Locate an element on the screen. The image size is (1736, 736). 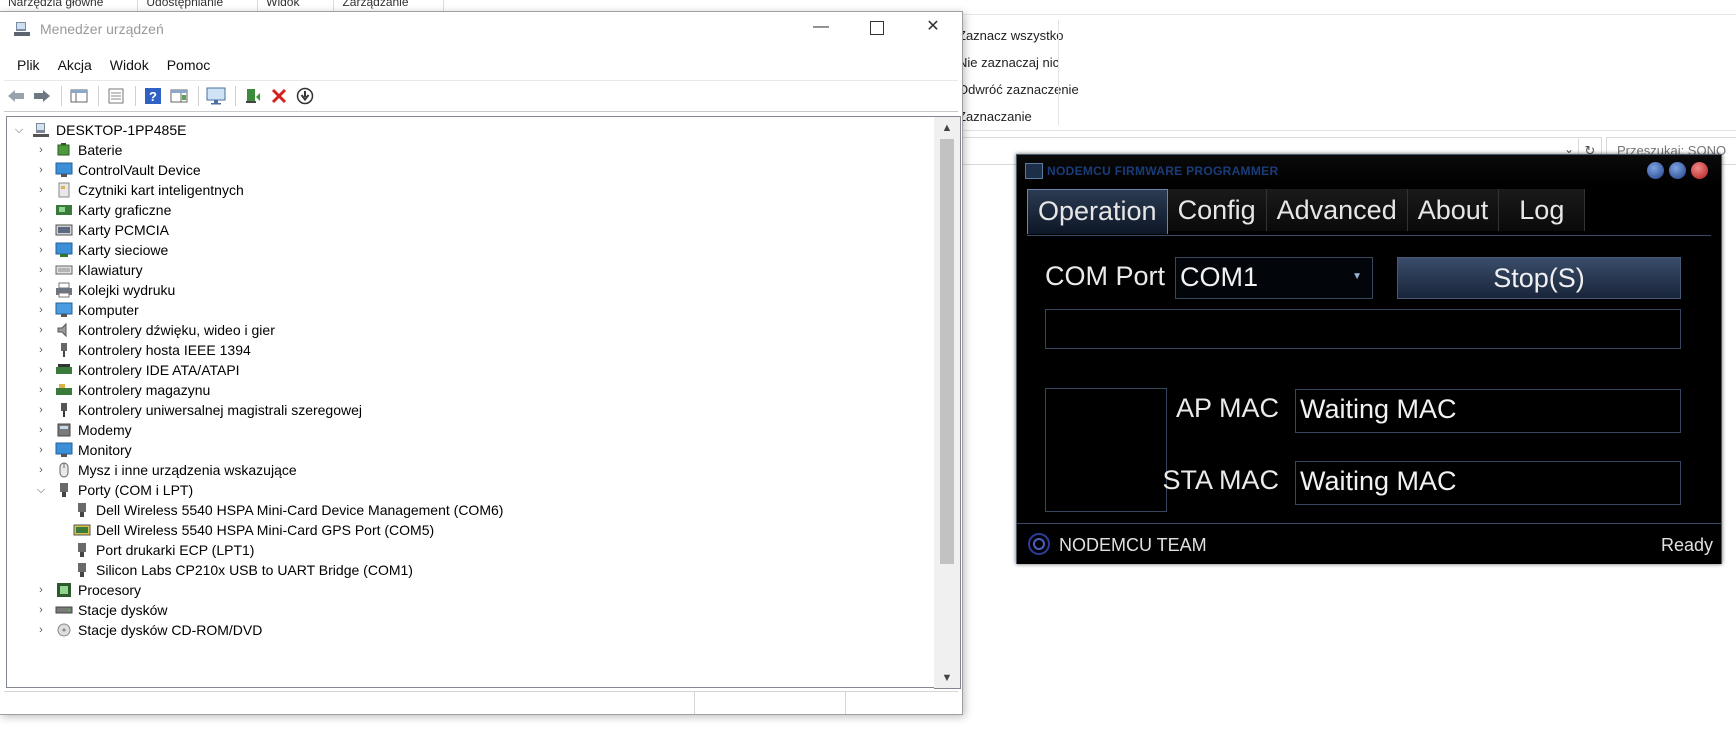
stop-button: Stop(S) is located at coordinates (1539, 278).